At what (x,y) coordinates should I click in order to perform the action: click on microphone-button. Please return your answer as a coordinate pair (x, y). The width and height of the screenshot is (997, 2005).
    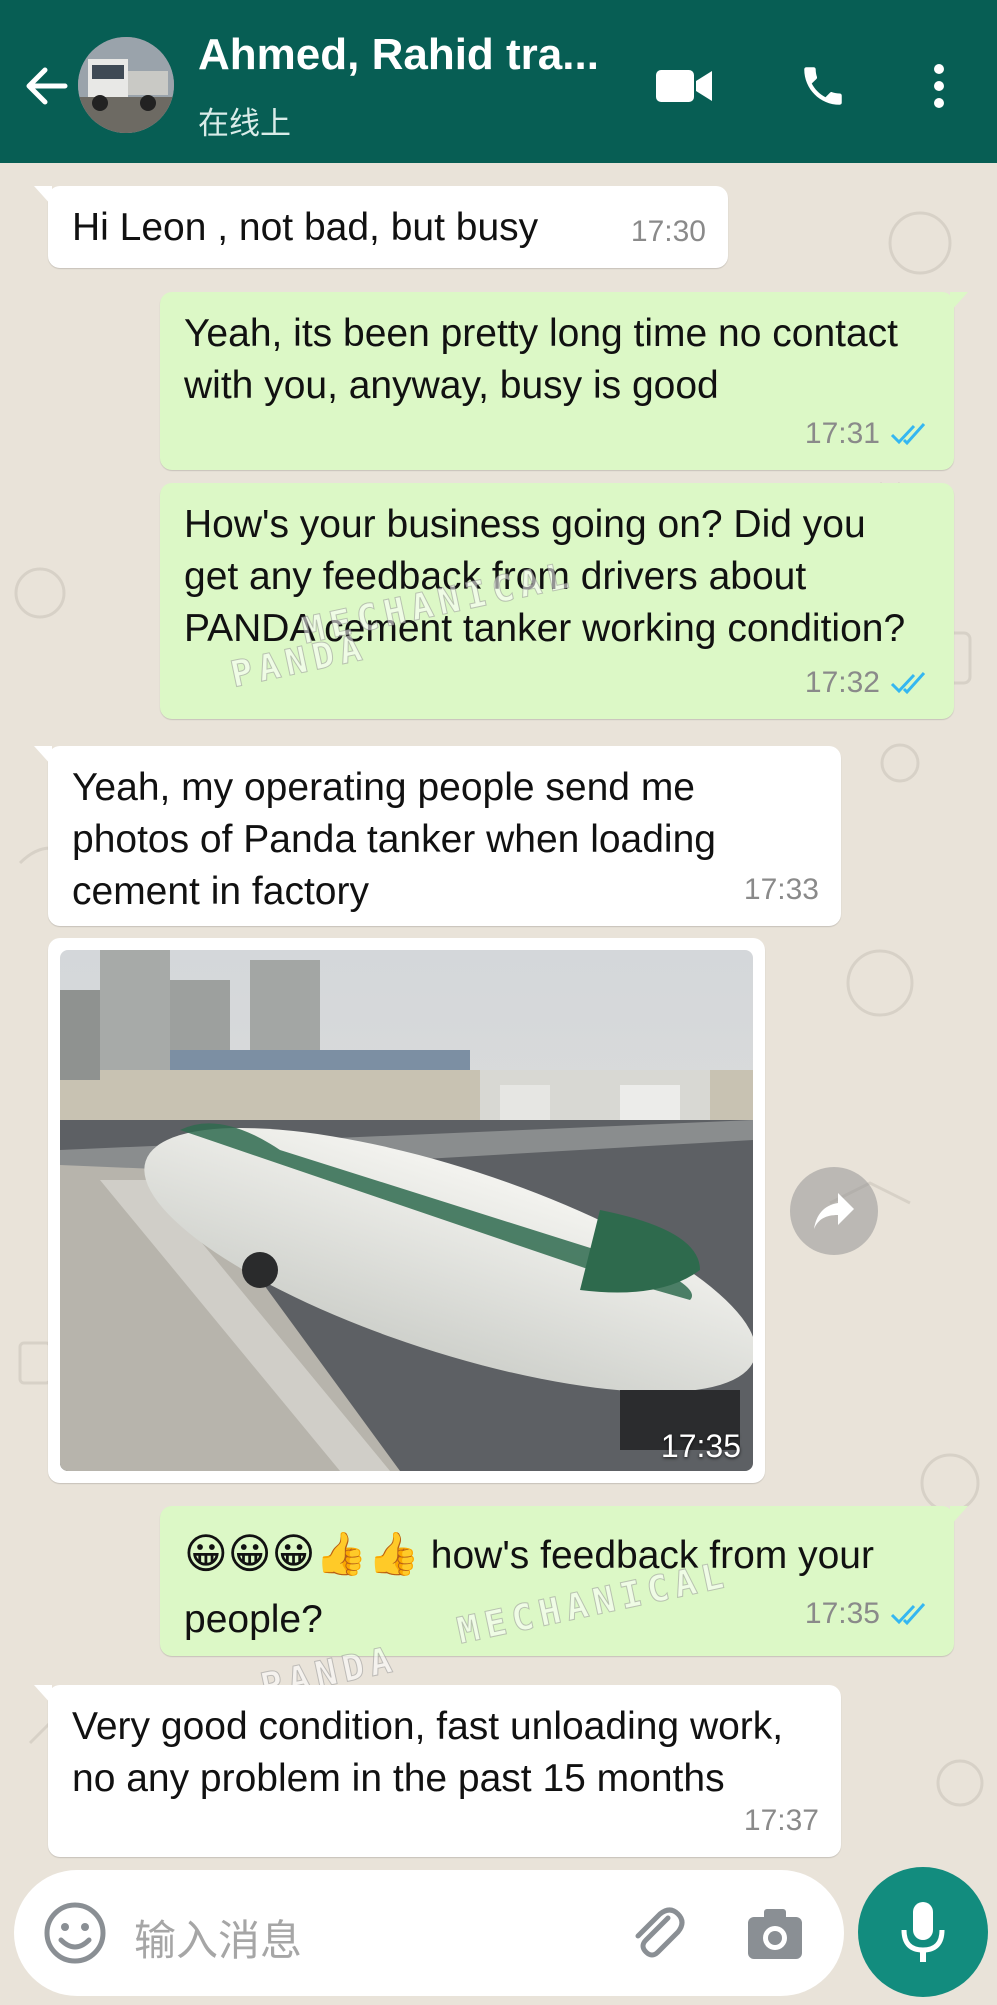
    Looking at the image, I should click on (923, 1932).